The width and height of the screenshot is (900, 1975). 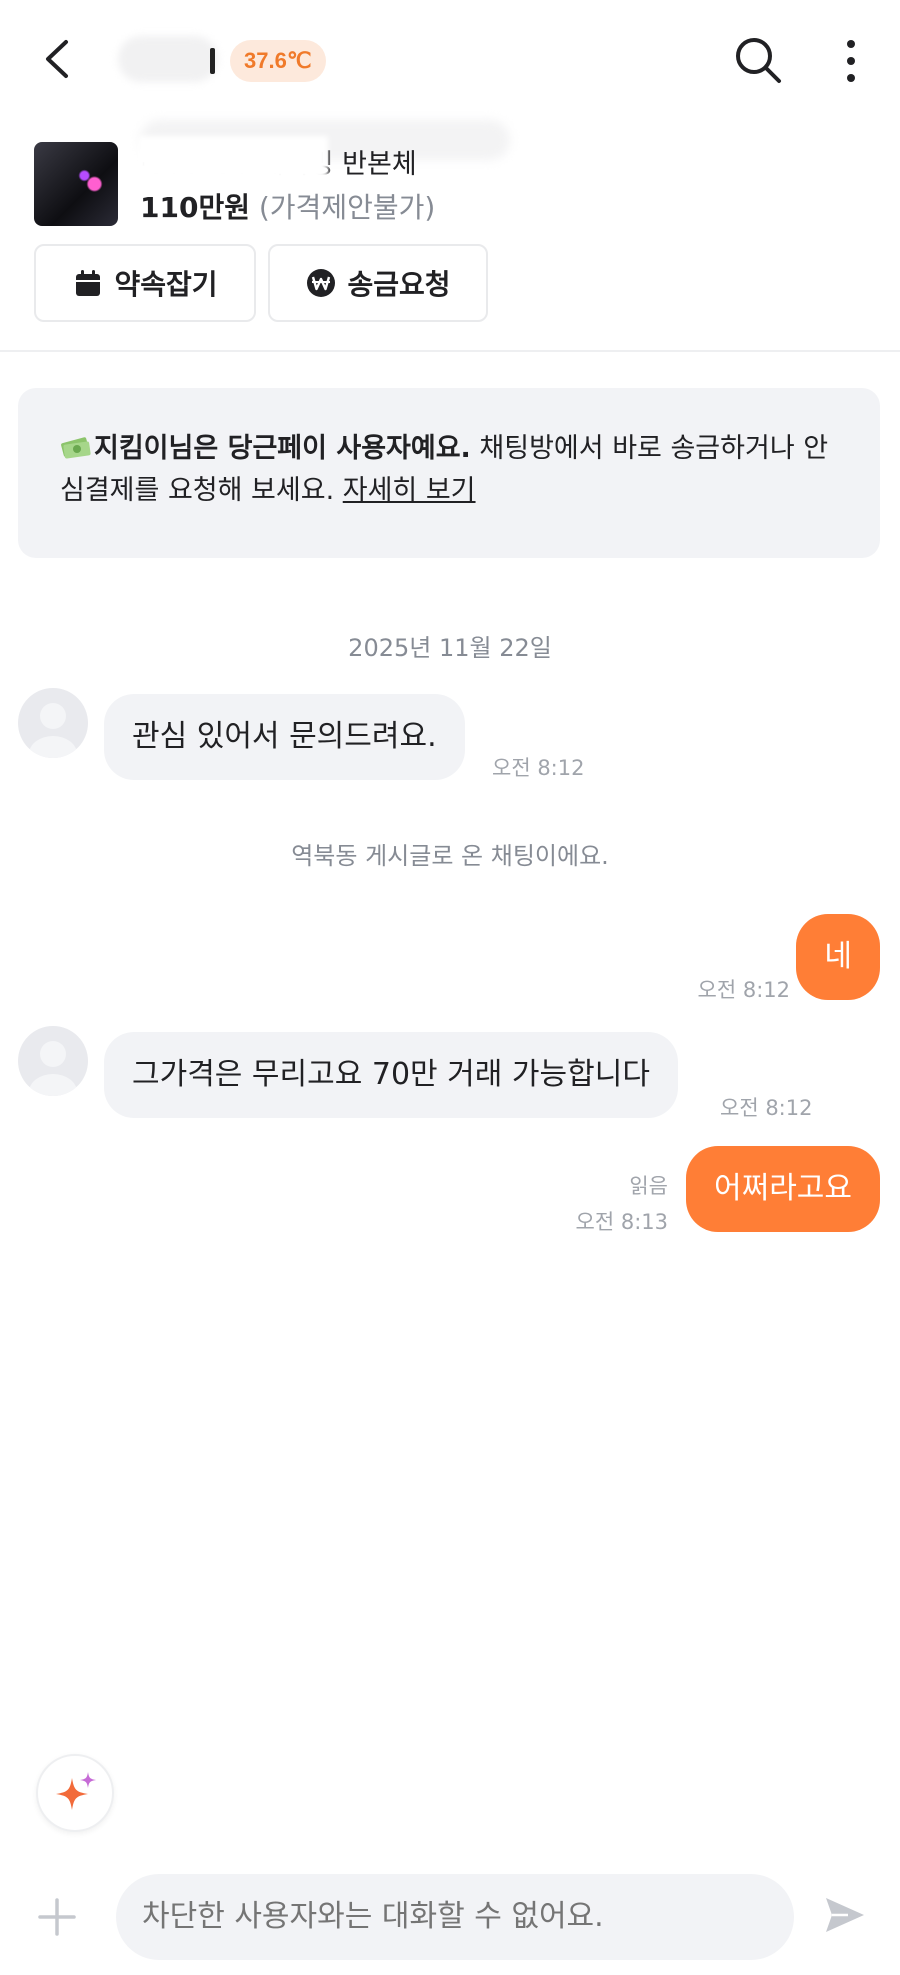 I want to click on back-arrow-icon, so click(x=57, y=59).